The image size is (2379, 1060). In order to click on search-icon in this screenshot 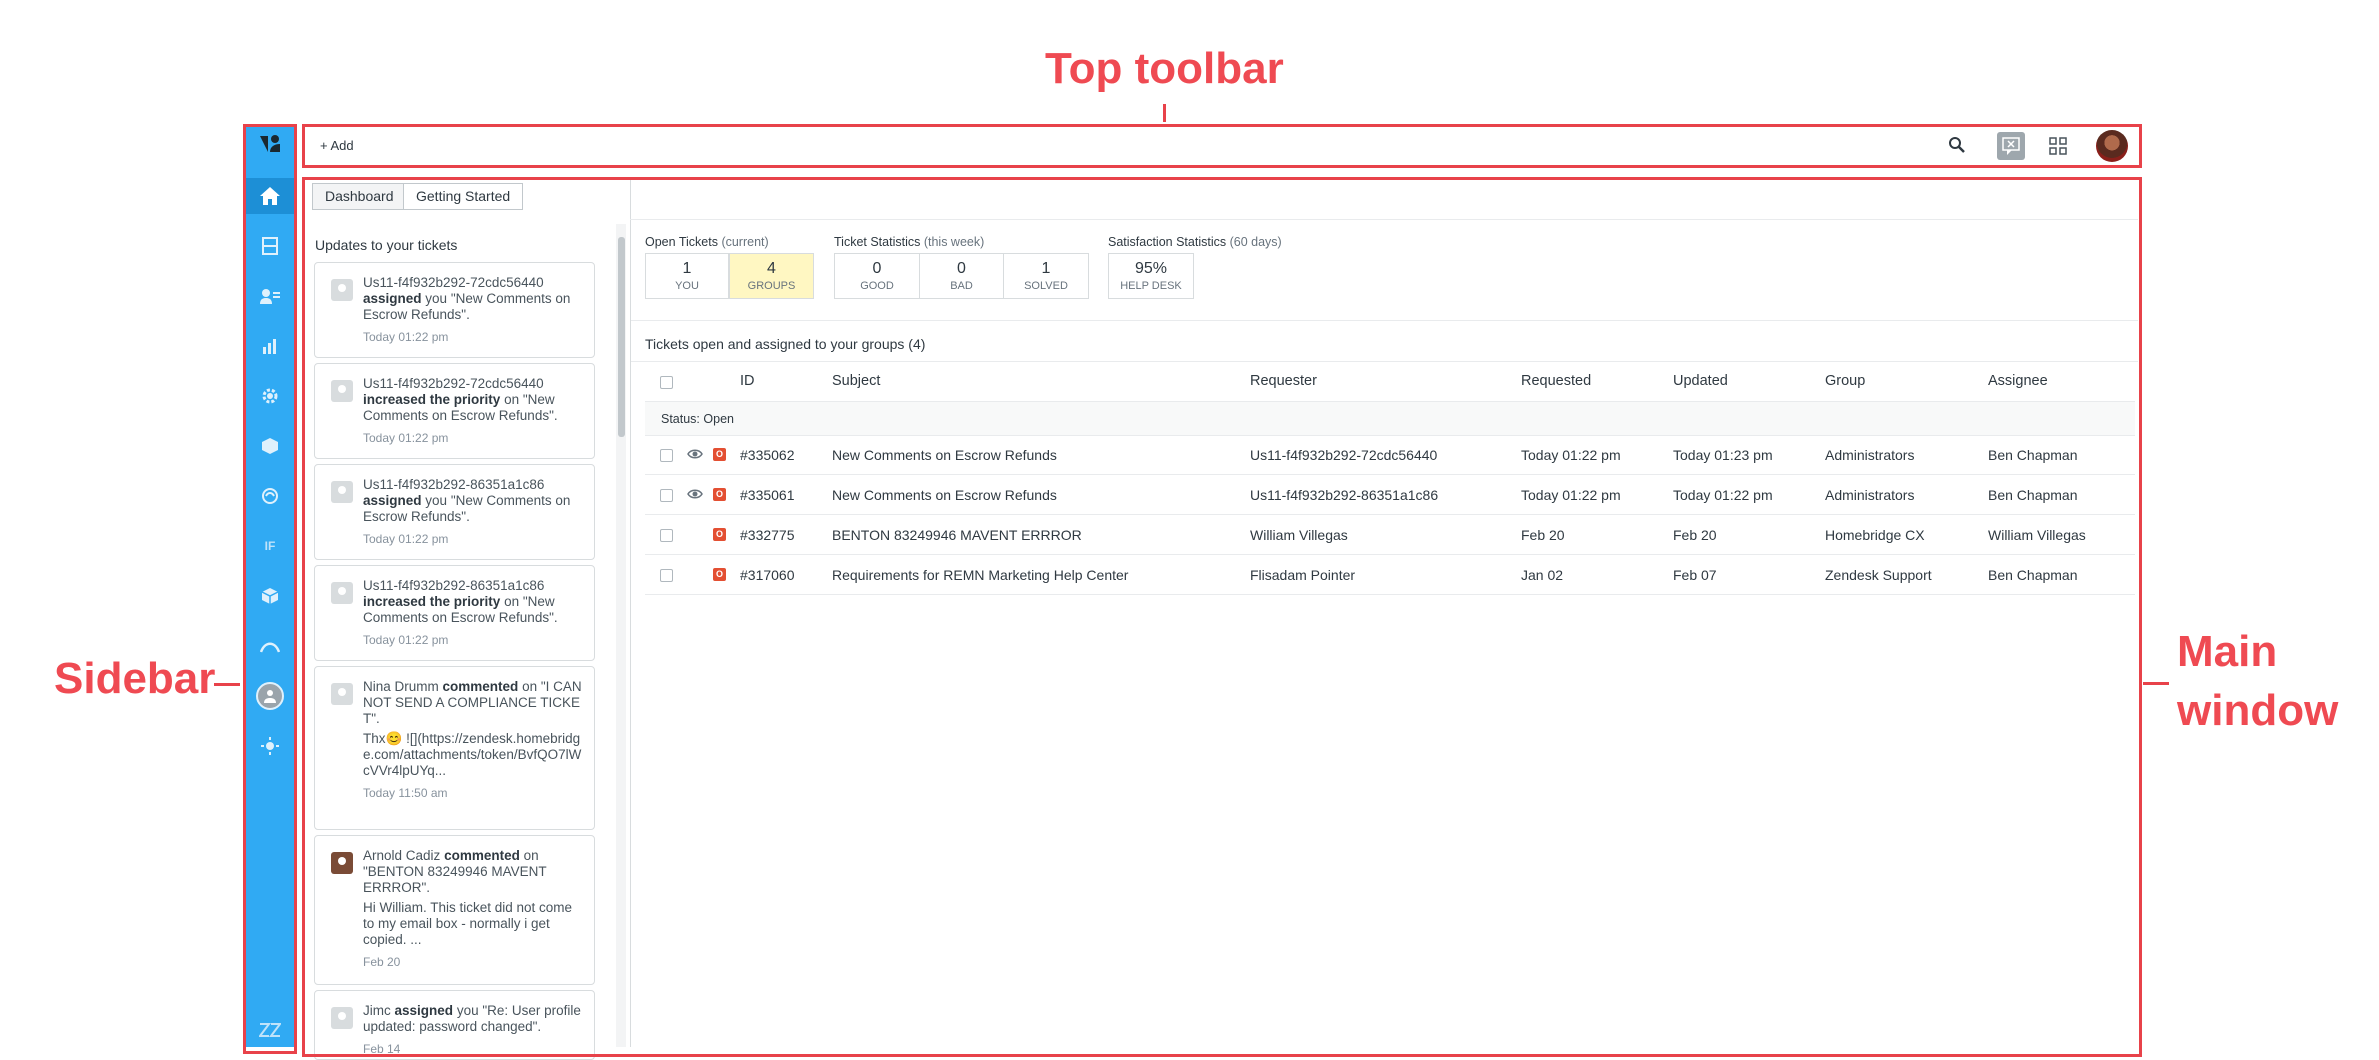, I will do `click(1957, 147)`.